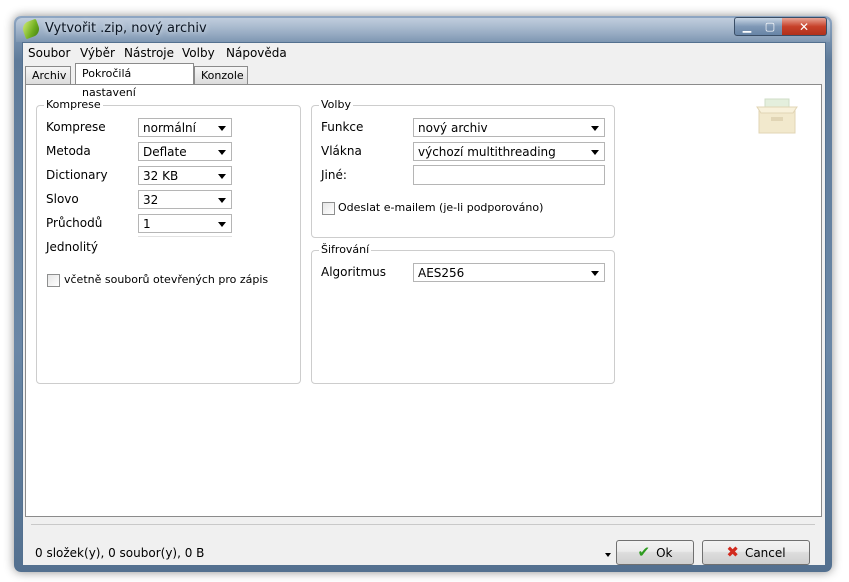 The width and height of the screenshot is (849, 582). I want to click on maximize-button: ▢, so click(770, 26).